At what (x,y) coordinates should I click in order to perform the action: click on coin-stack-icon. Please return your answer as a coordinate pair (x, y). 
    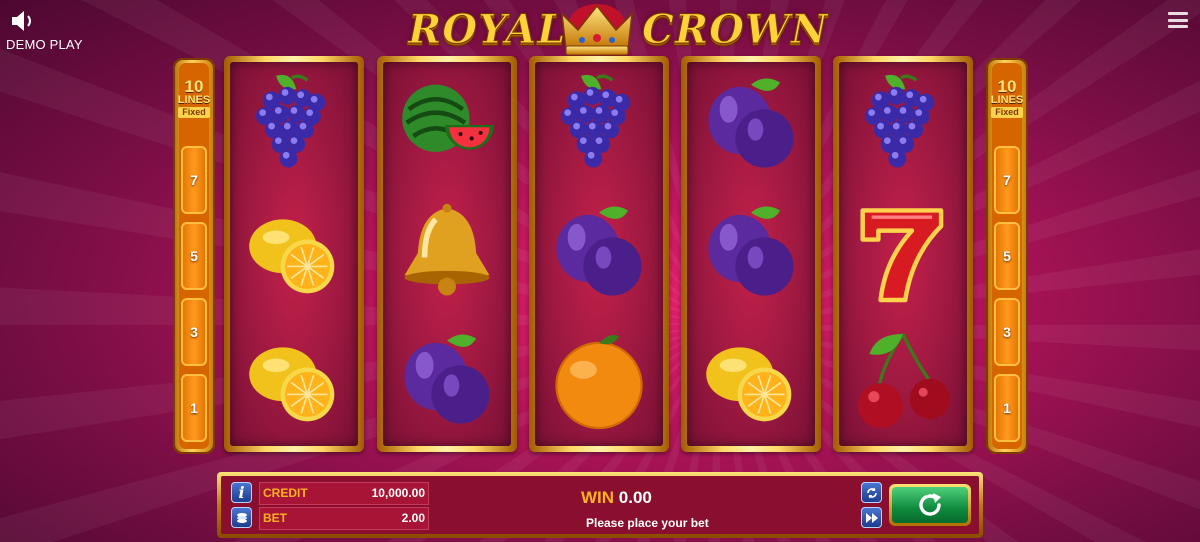
    Looking at the image, I should click on (241, 517).